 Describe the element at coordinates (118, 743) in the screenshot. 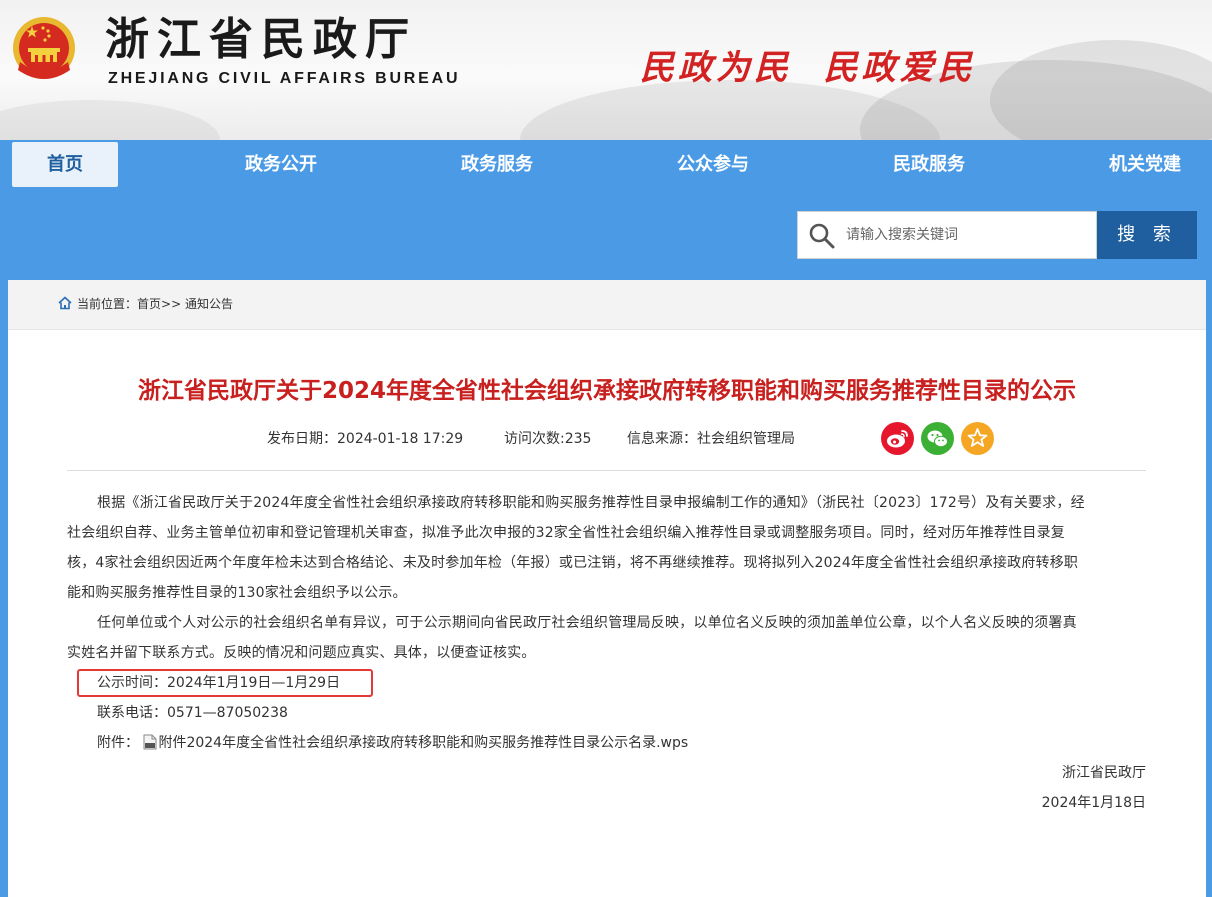

I see `attachment-label: 附件：` at that location.